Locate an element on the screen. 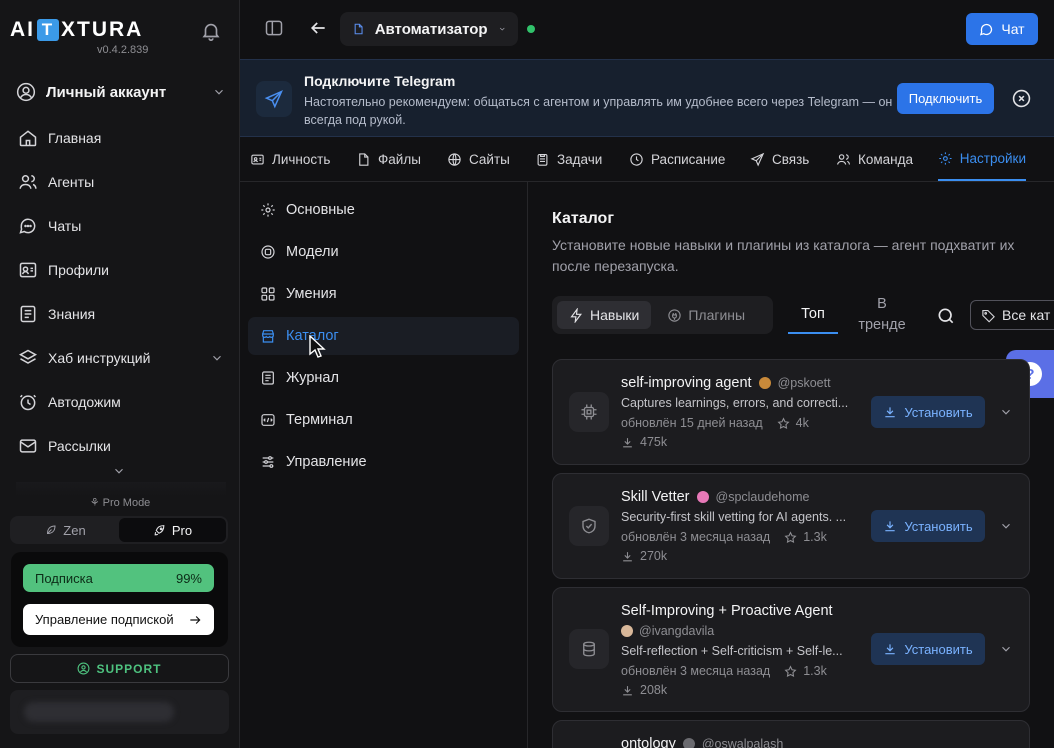 The width and height of the screenshot is (1054, 748). card-downloads-count: 270k is located at coordinates (654, 556).